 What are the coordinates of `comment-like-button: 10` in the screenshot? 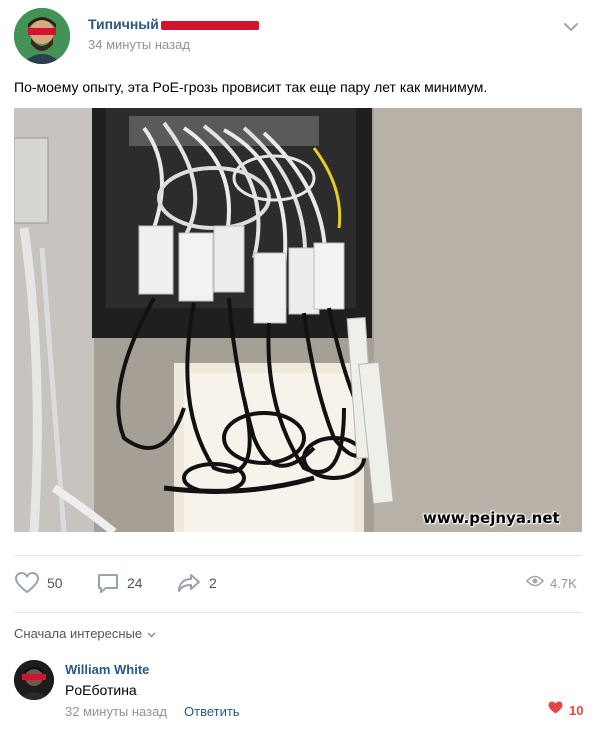 It's located at (565, 710).